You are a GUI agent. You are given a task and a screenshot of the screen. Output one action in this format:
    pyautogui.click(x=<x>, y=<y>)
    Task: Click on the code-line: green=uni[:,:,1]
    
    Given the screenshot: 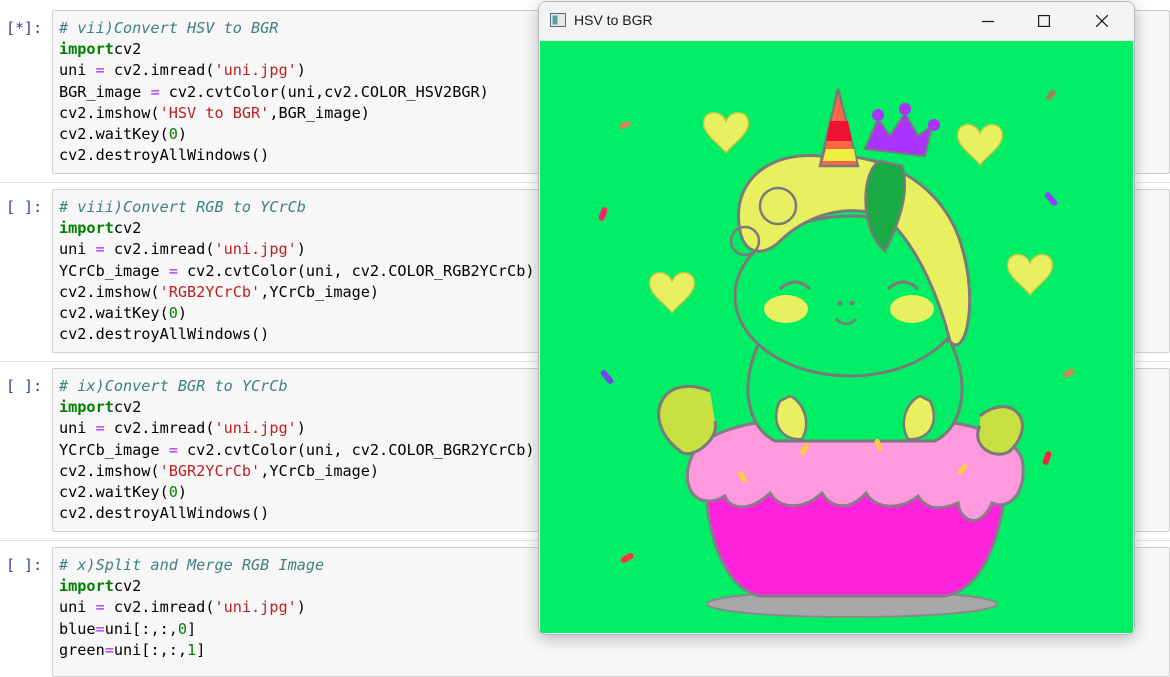 What is the action you would take?
    pyautogui.click(x=191, y=650)
    